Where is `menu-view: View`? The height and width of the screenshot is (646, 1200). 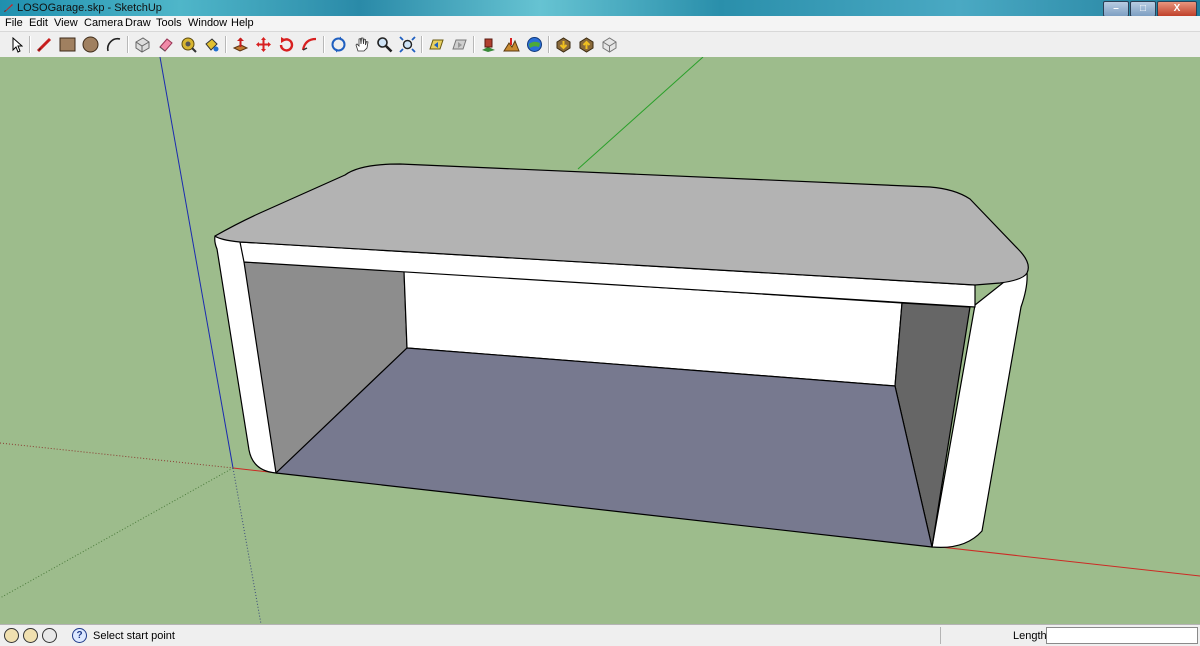 menu-view: View is located at coordinates (66, 23).